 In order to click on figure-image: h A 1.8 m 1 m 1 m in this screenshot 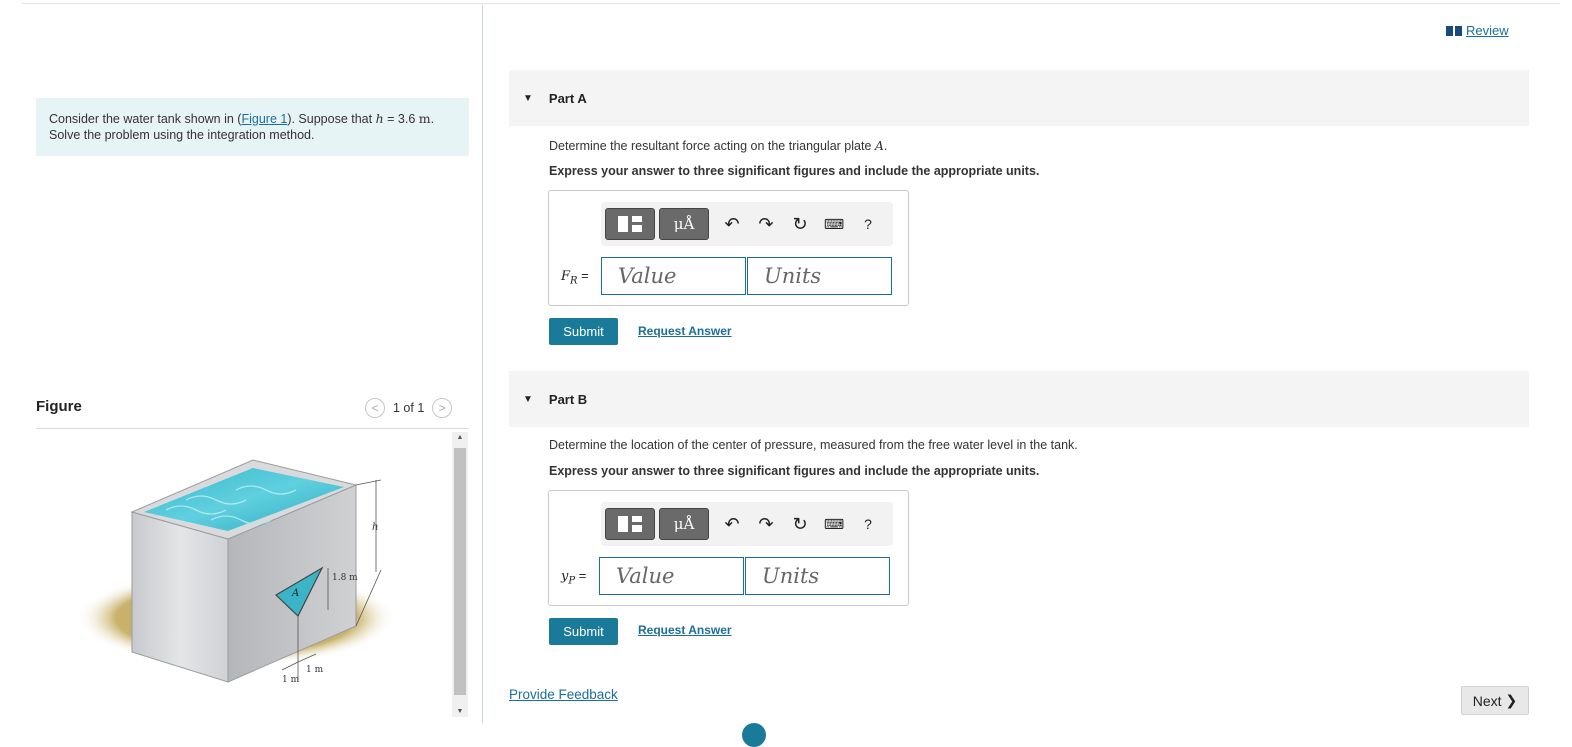, I will do `click(243, 575)`.